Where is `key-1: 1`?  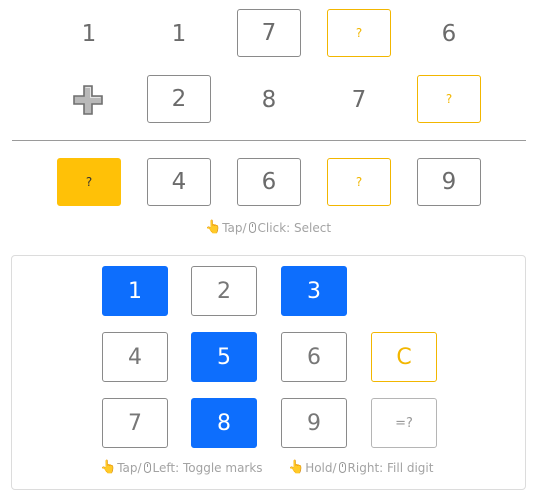
key-1: 1 is located at coordinates (135, 291).